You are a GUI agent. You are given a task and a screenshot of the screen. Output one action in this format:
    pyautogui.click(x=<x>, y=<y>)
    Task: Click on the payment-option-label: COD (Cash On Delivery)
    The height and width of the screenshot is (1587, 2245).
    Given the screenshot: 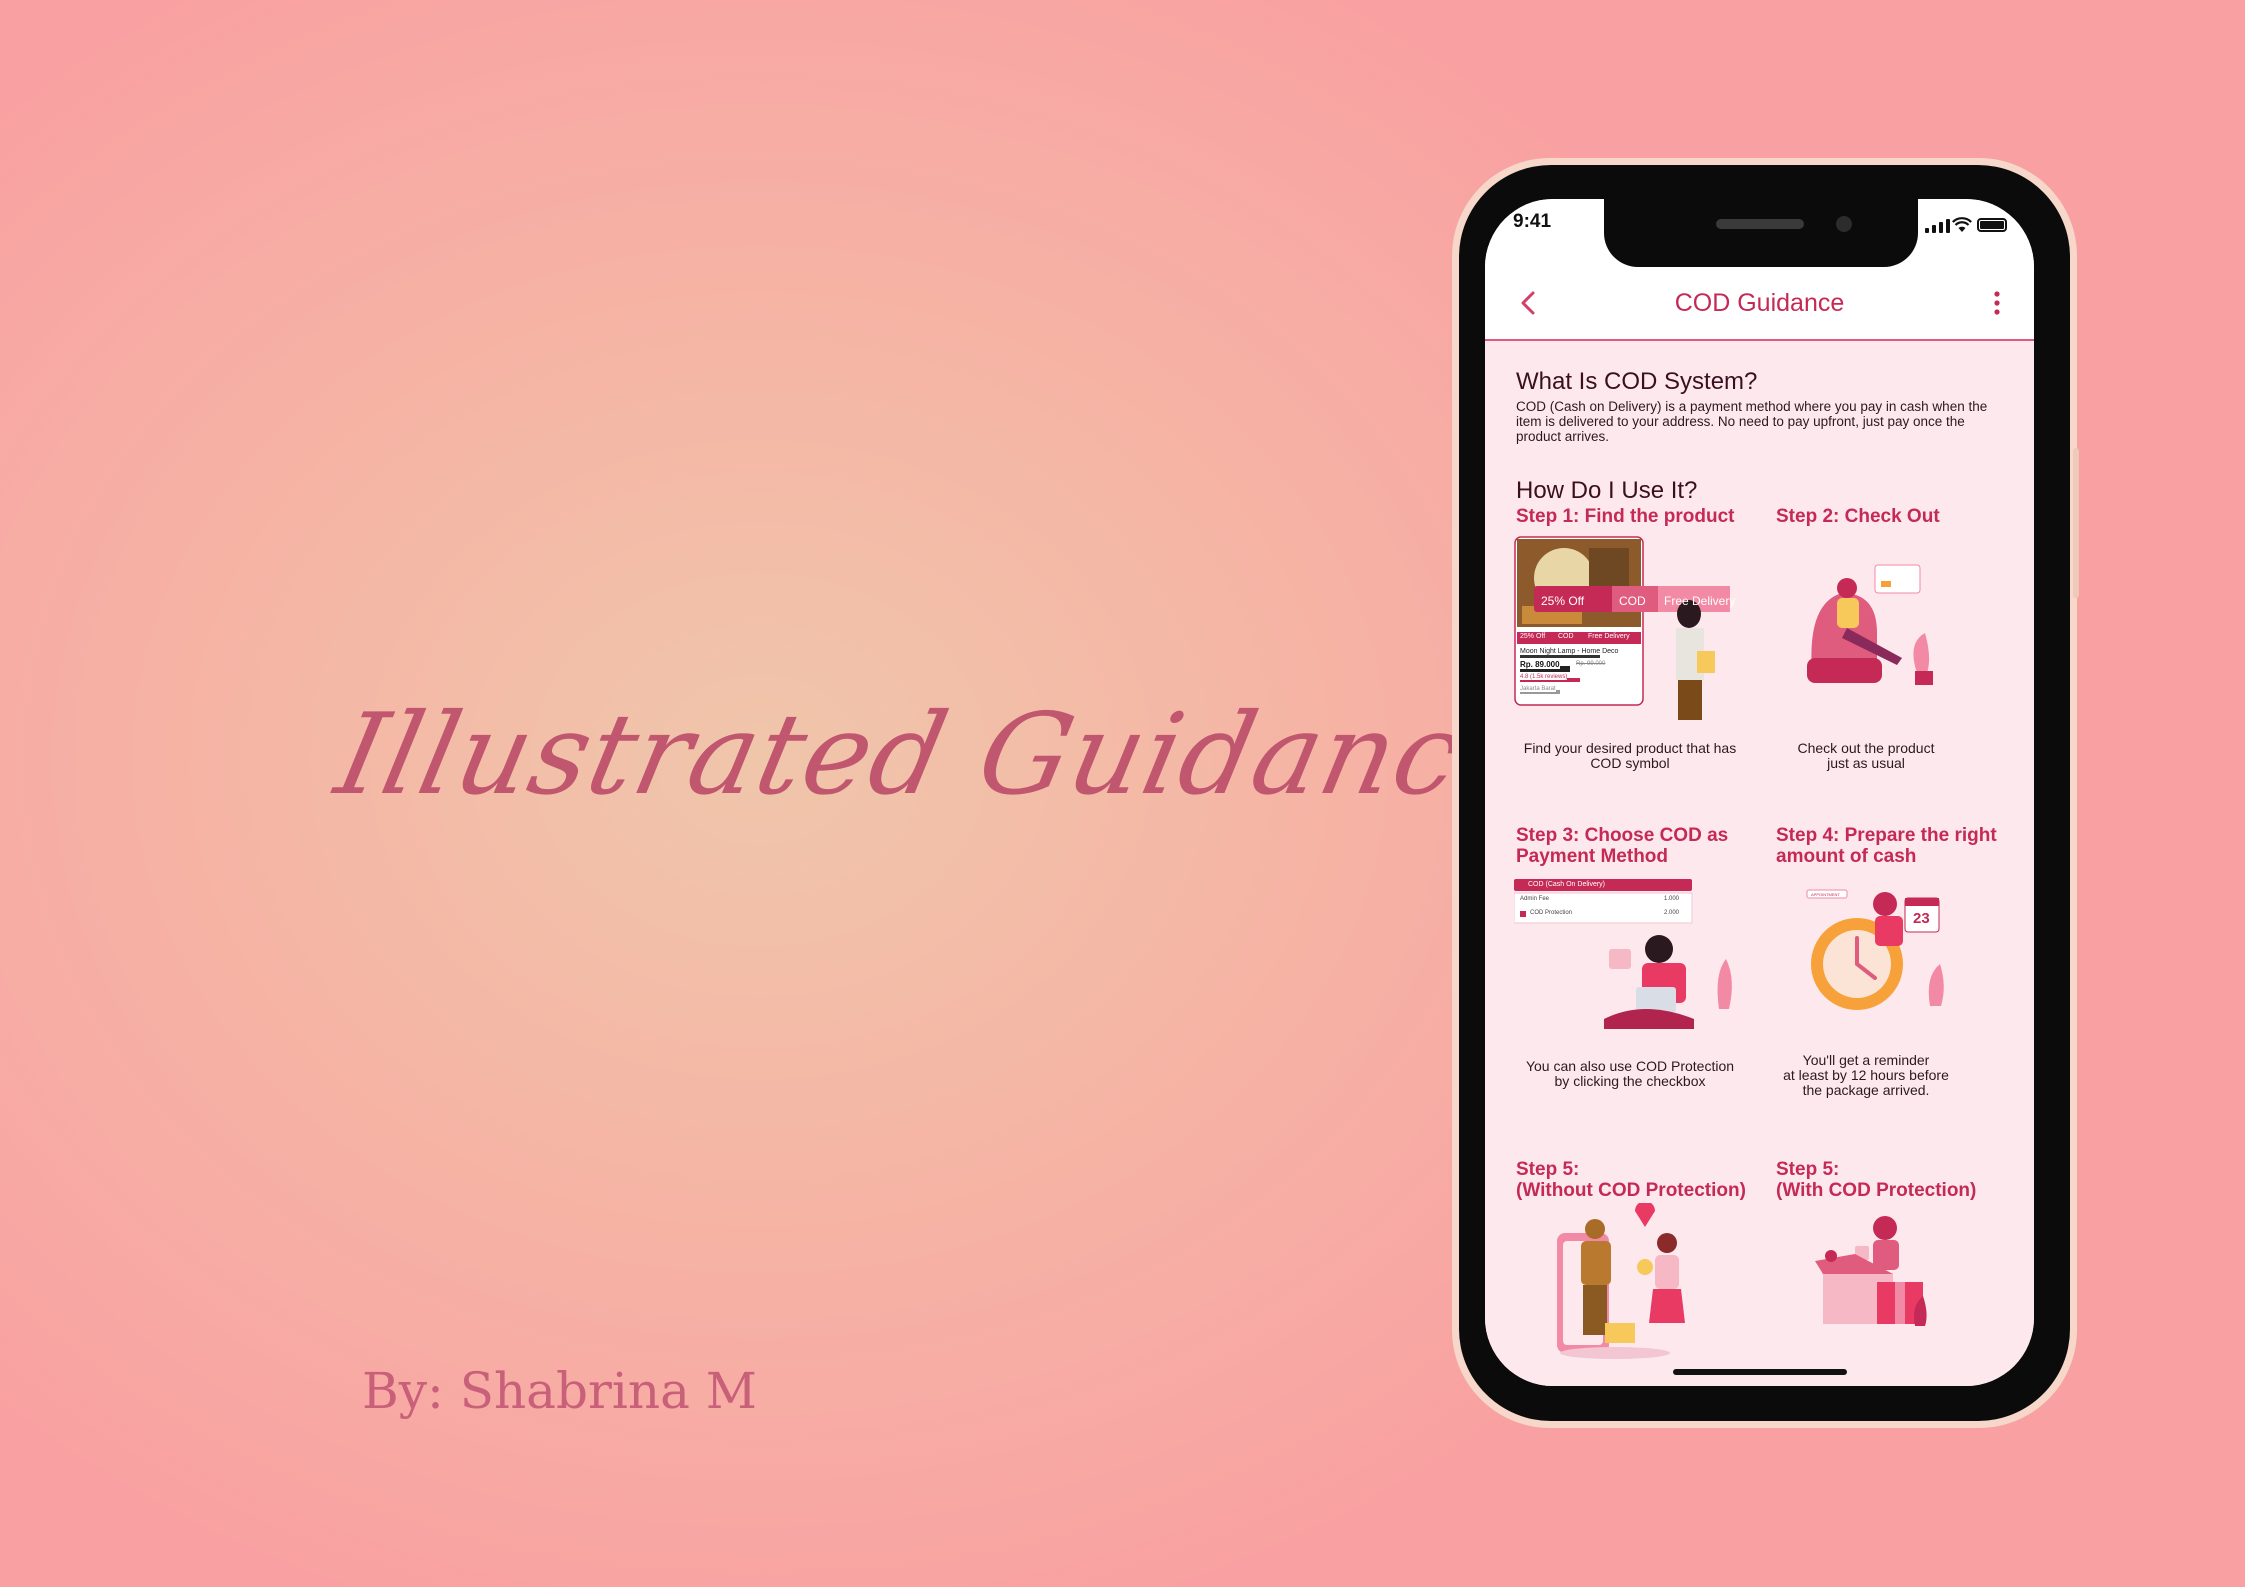 What is the action you would take?
    pyautogui.click(x=1567, y=884)
    